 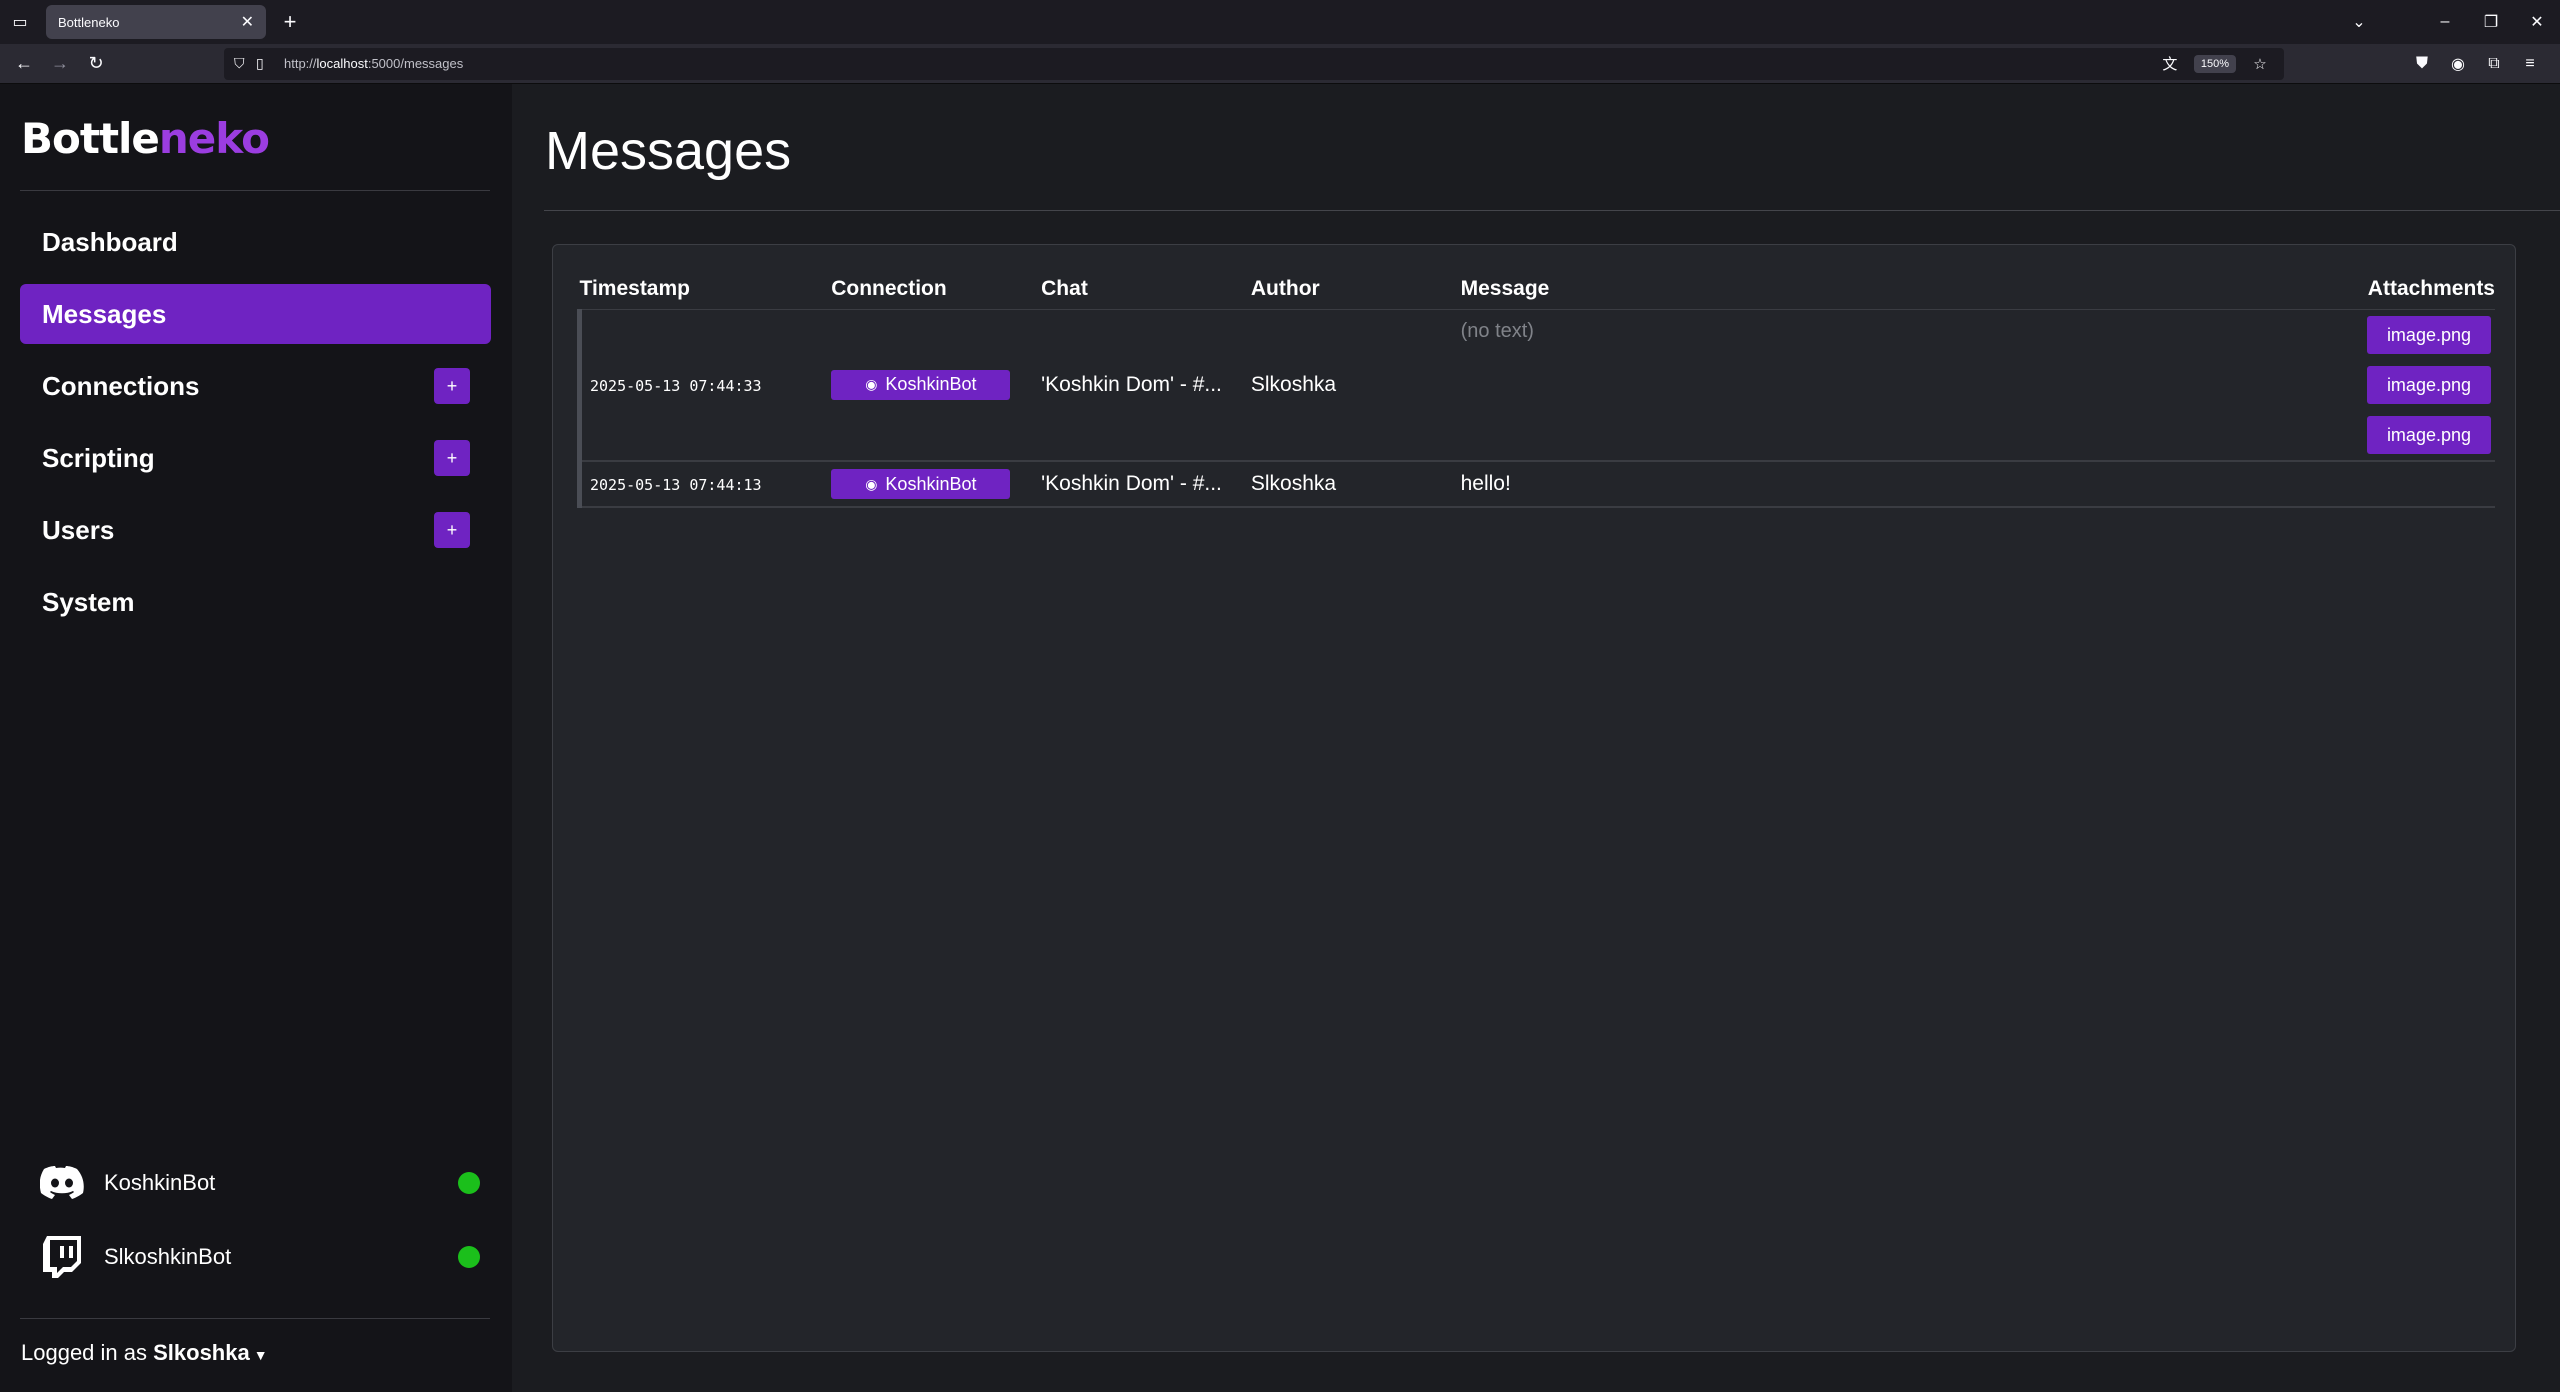 I want to click on browser-tab: Bottleneko ✕, so click(x=156, y=22).